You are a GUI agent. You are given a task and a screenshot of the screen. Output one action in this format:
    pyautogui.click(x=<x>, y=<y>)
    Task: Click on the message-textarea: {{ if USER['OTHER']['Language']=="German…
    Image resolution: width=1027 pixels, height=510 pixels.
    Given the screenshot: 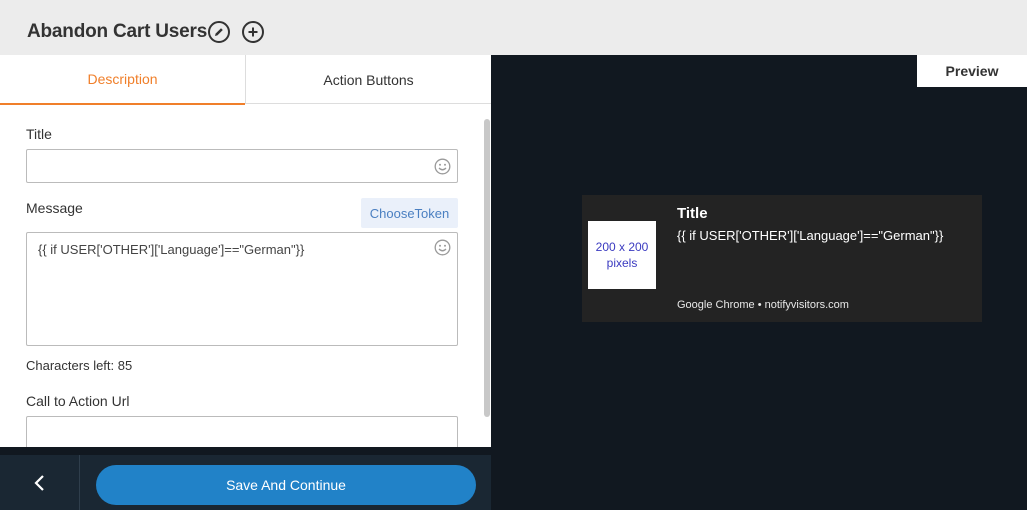 What is the action you would take?
    pyautogui.click(x=242, y=289)
    